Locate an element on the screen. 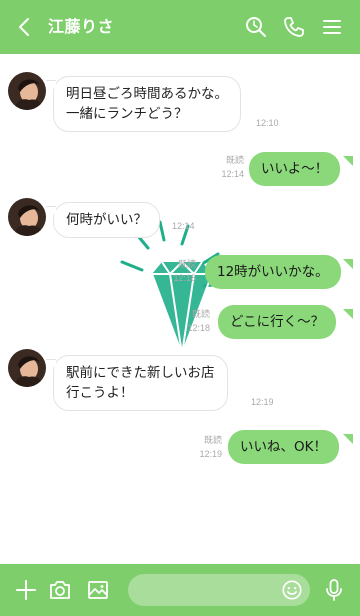 The width and height of the screenshot is (360, 616). message-bubble-outgoing: いいね、OK！ is located at coordinates (283, 447).